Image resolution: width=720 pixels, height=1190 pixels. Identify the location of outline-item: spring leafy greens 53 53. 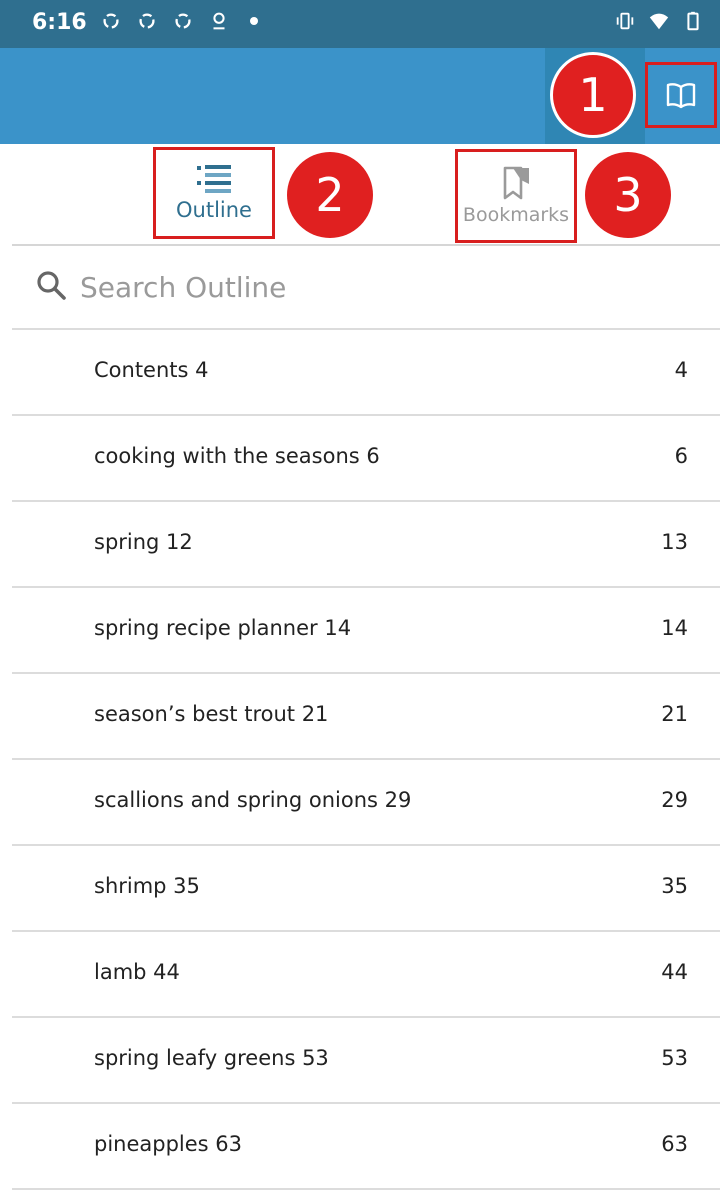
(366, 1061).